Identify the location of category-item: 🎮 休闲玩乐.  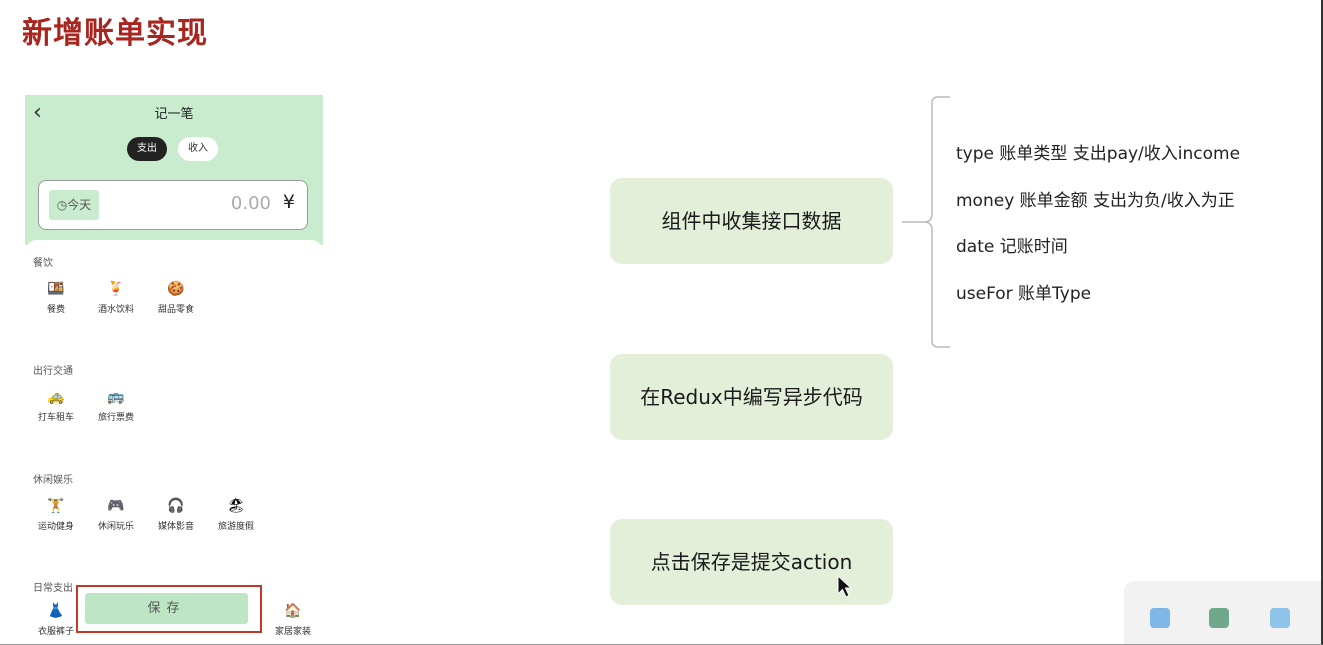
(116, 514).